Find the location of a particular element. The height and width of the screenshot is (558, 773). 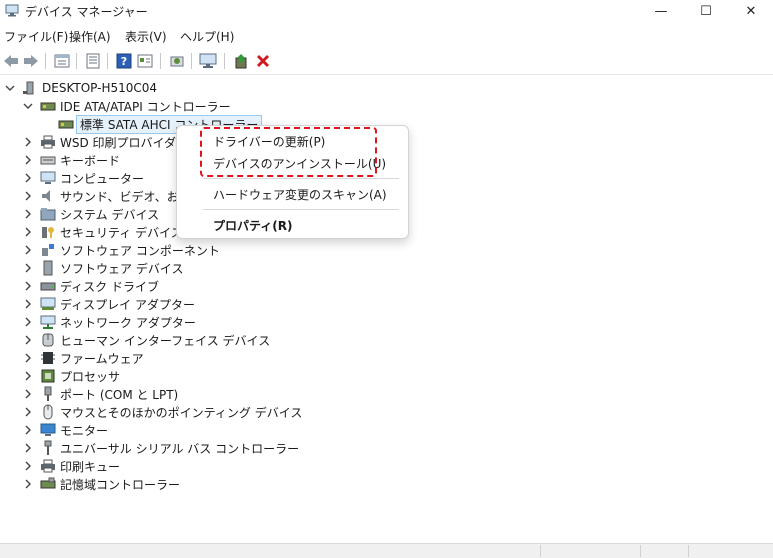

maximize-icon: ☐ is located at coordinates (706, 11).